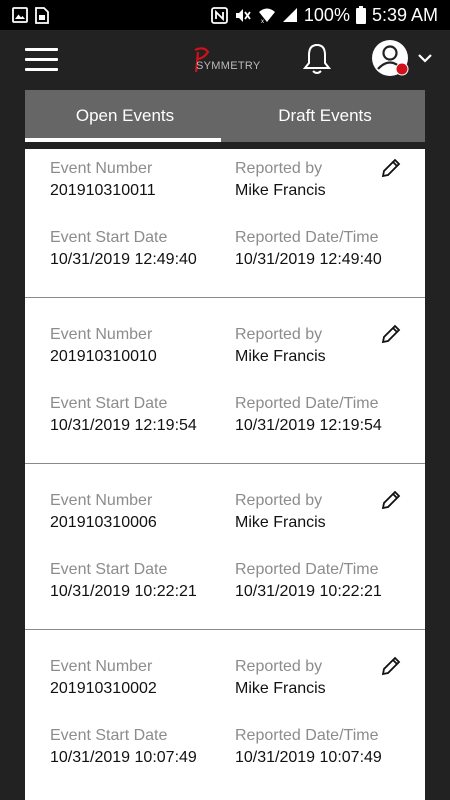  Describe the element at coordinates (103, 678) in the screenshot. I see `event-number-field: Event Number 201910310002` at that location.